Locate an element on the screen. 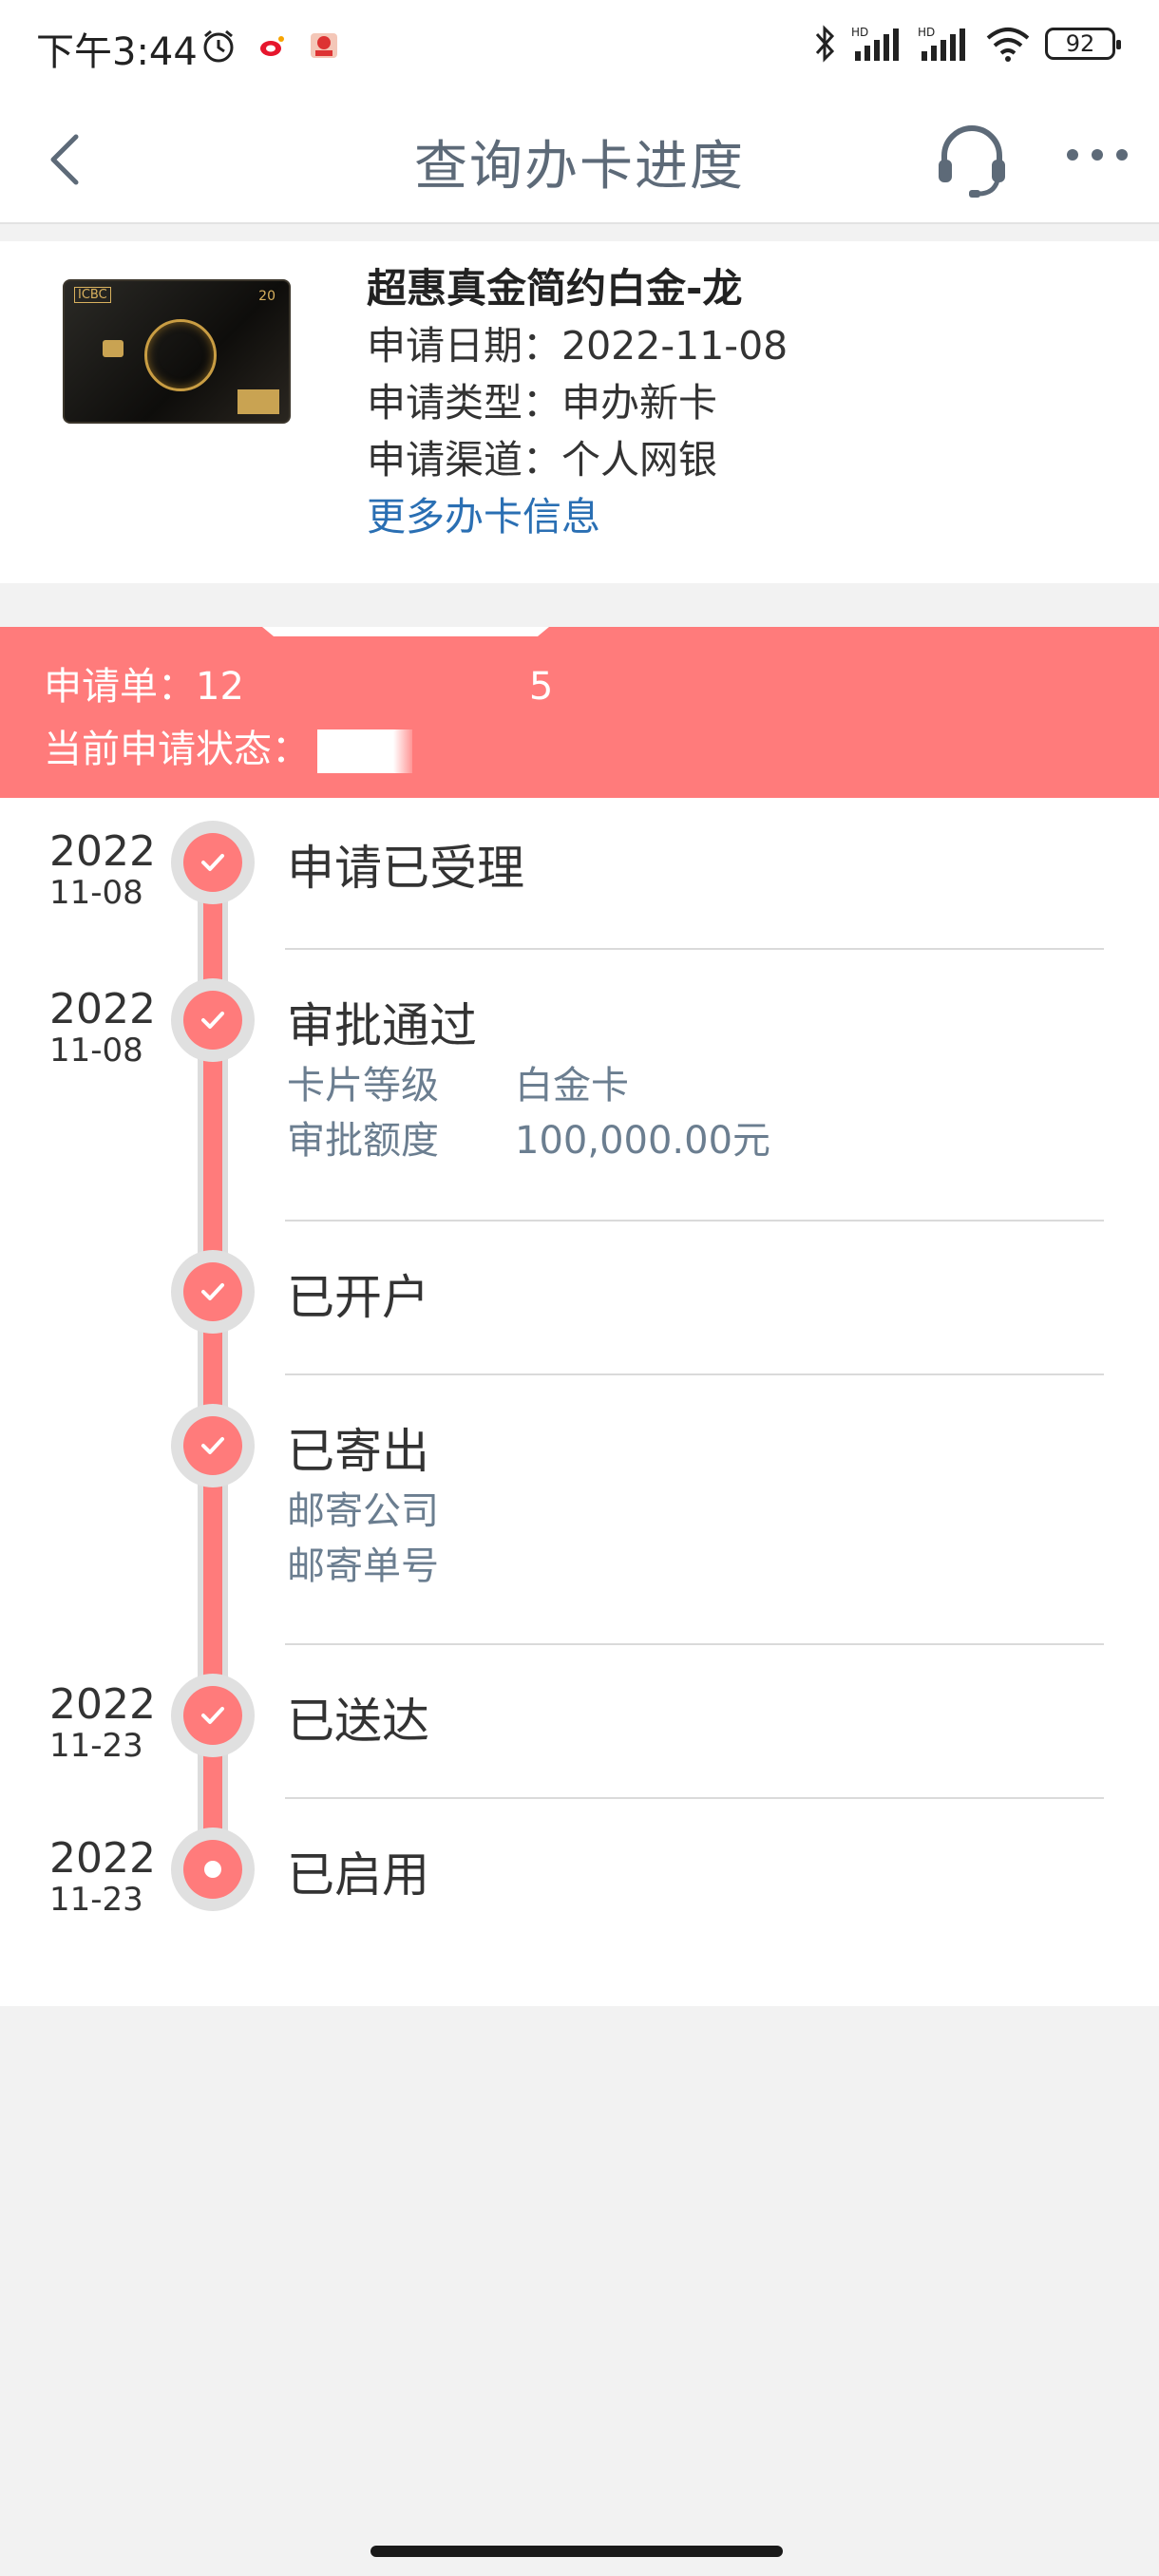 This screenshot has height=2576, width=1159. weibo-icon is located at coordinates (272, 46).